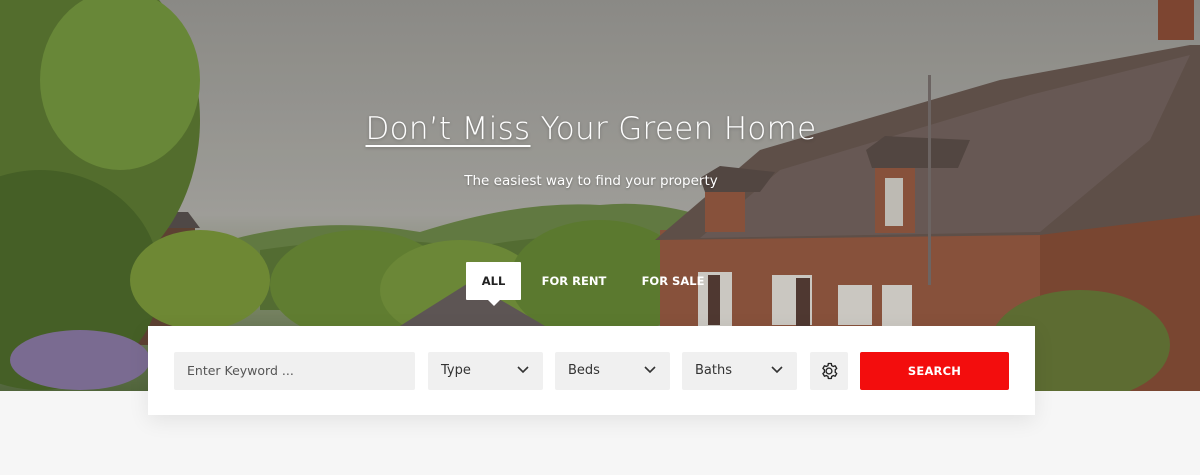 The width and height of the screenshot is (1200, 475). Describe the element at coordinates (673, 129) in the screenshot. I see `hero-headline-rest: Your Green Home` at that location.